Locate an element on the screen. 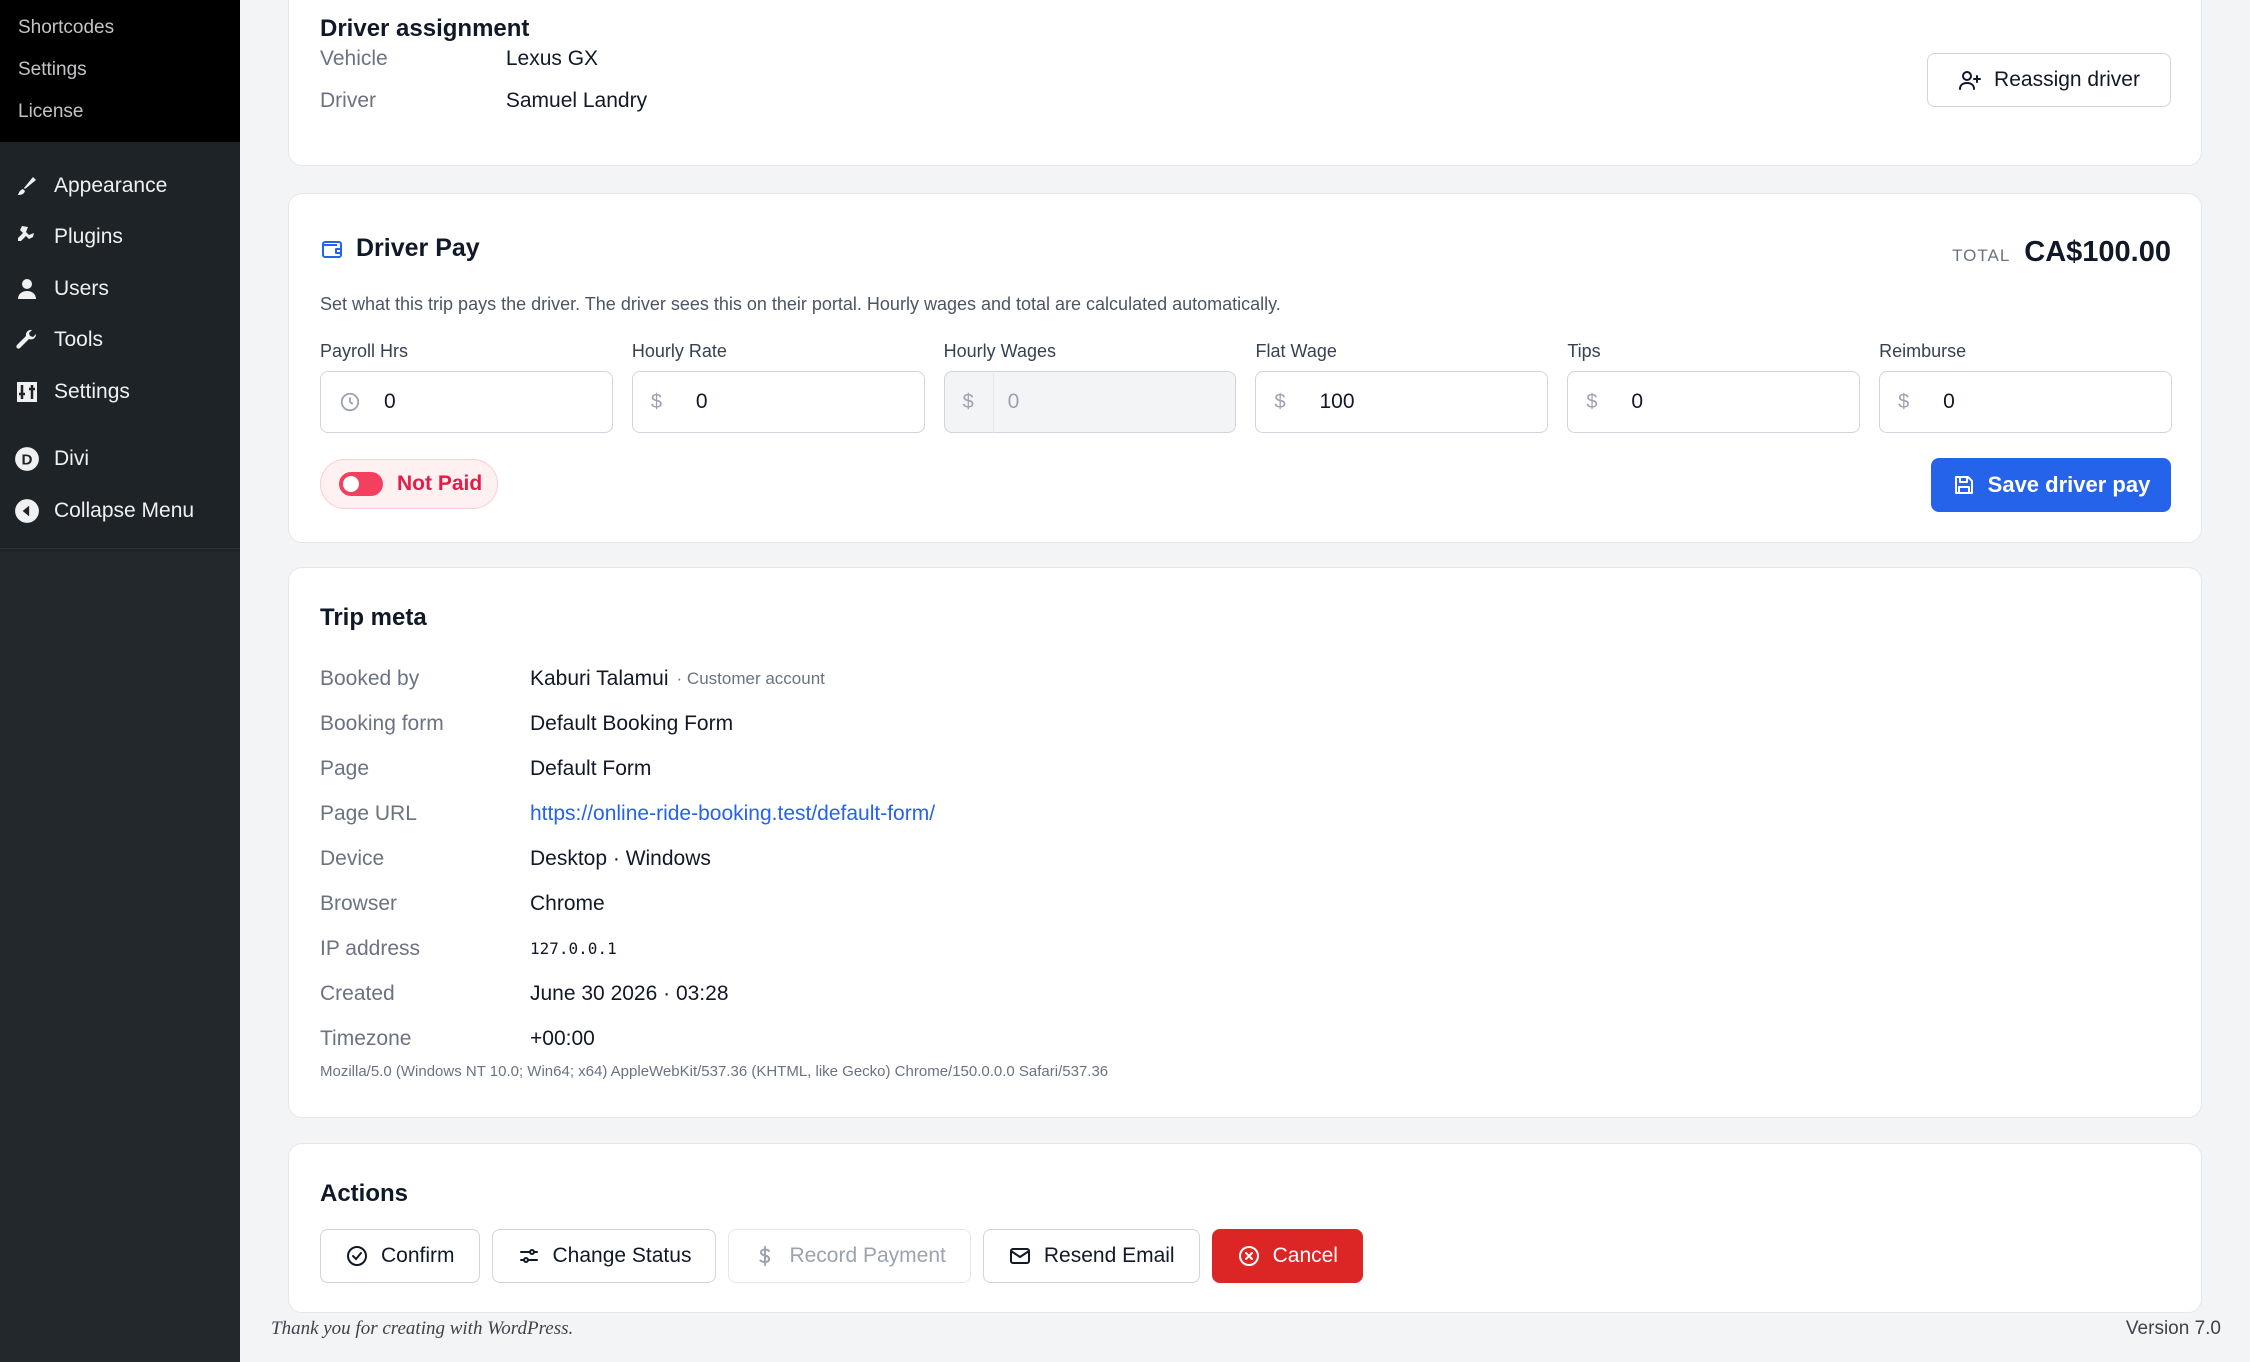 Image resolution: width=2250 pixels, height=1362 pixels. confirm-button: Confirm is located at coordinates (400, 1256).